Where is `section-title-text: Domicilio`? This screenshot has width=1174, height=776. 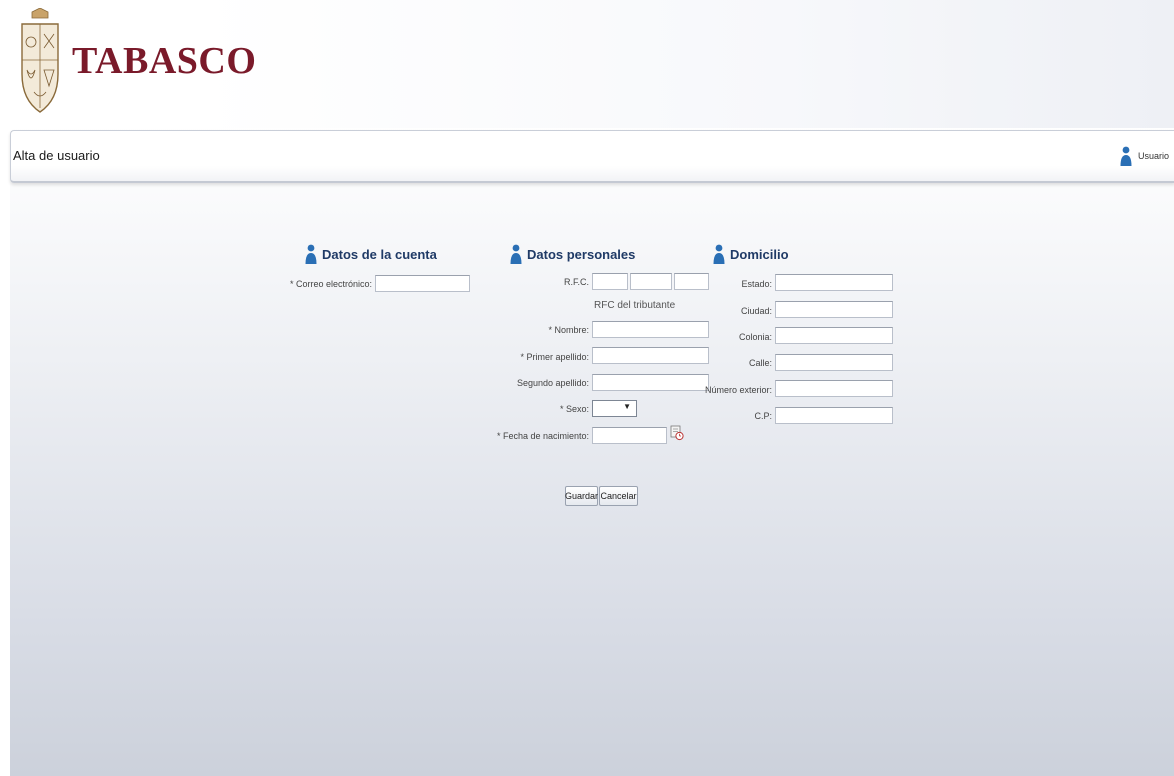 section-title-text: Domicilio is located at coordinates (759, 254).